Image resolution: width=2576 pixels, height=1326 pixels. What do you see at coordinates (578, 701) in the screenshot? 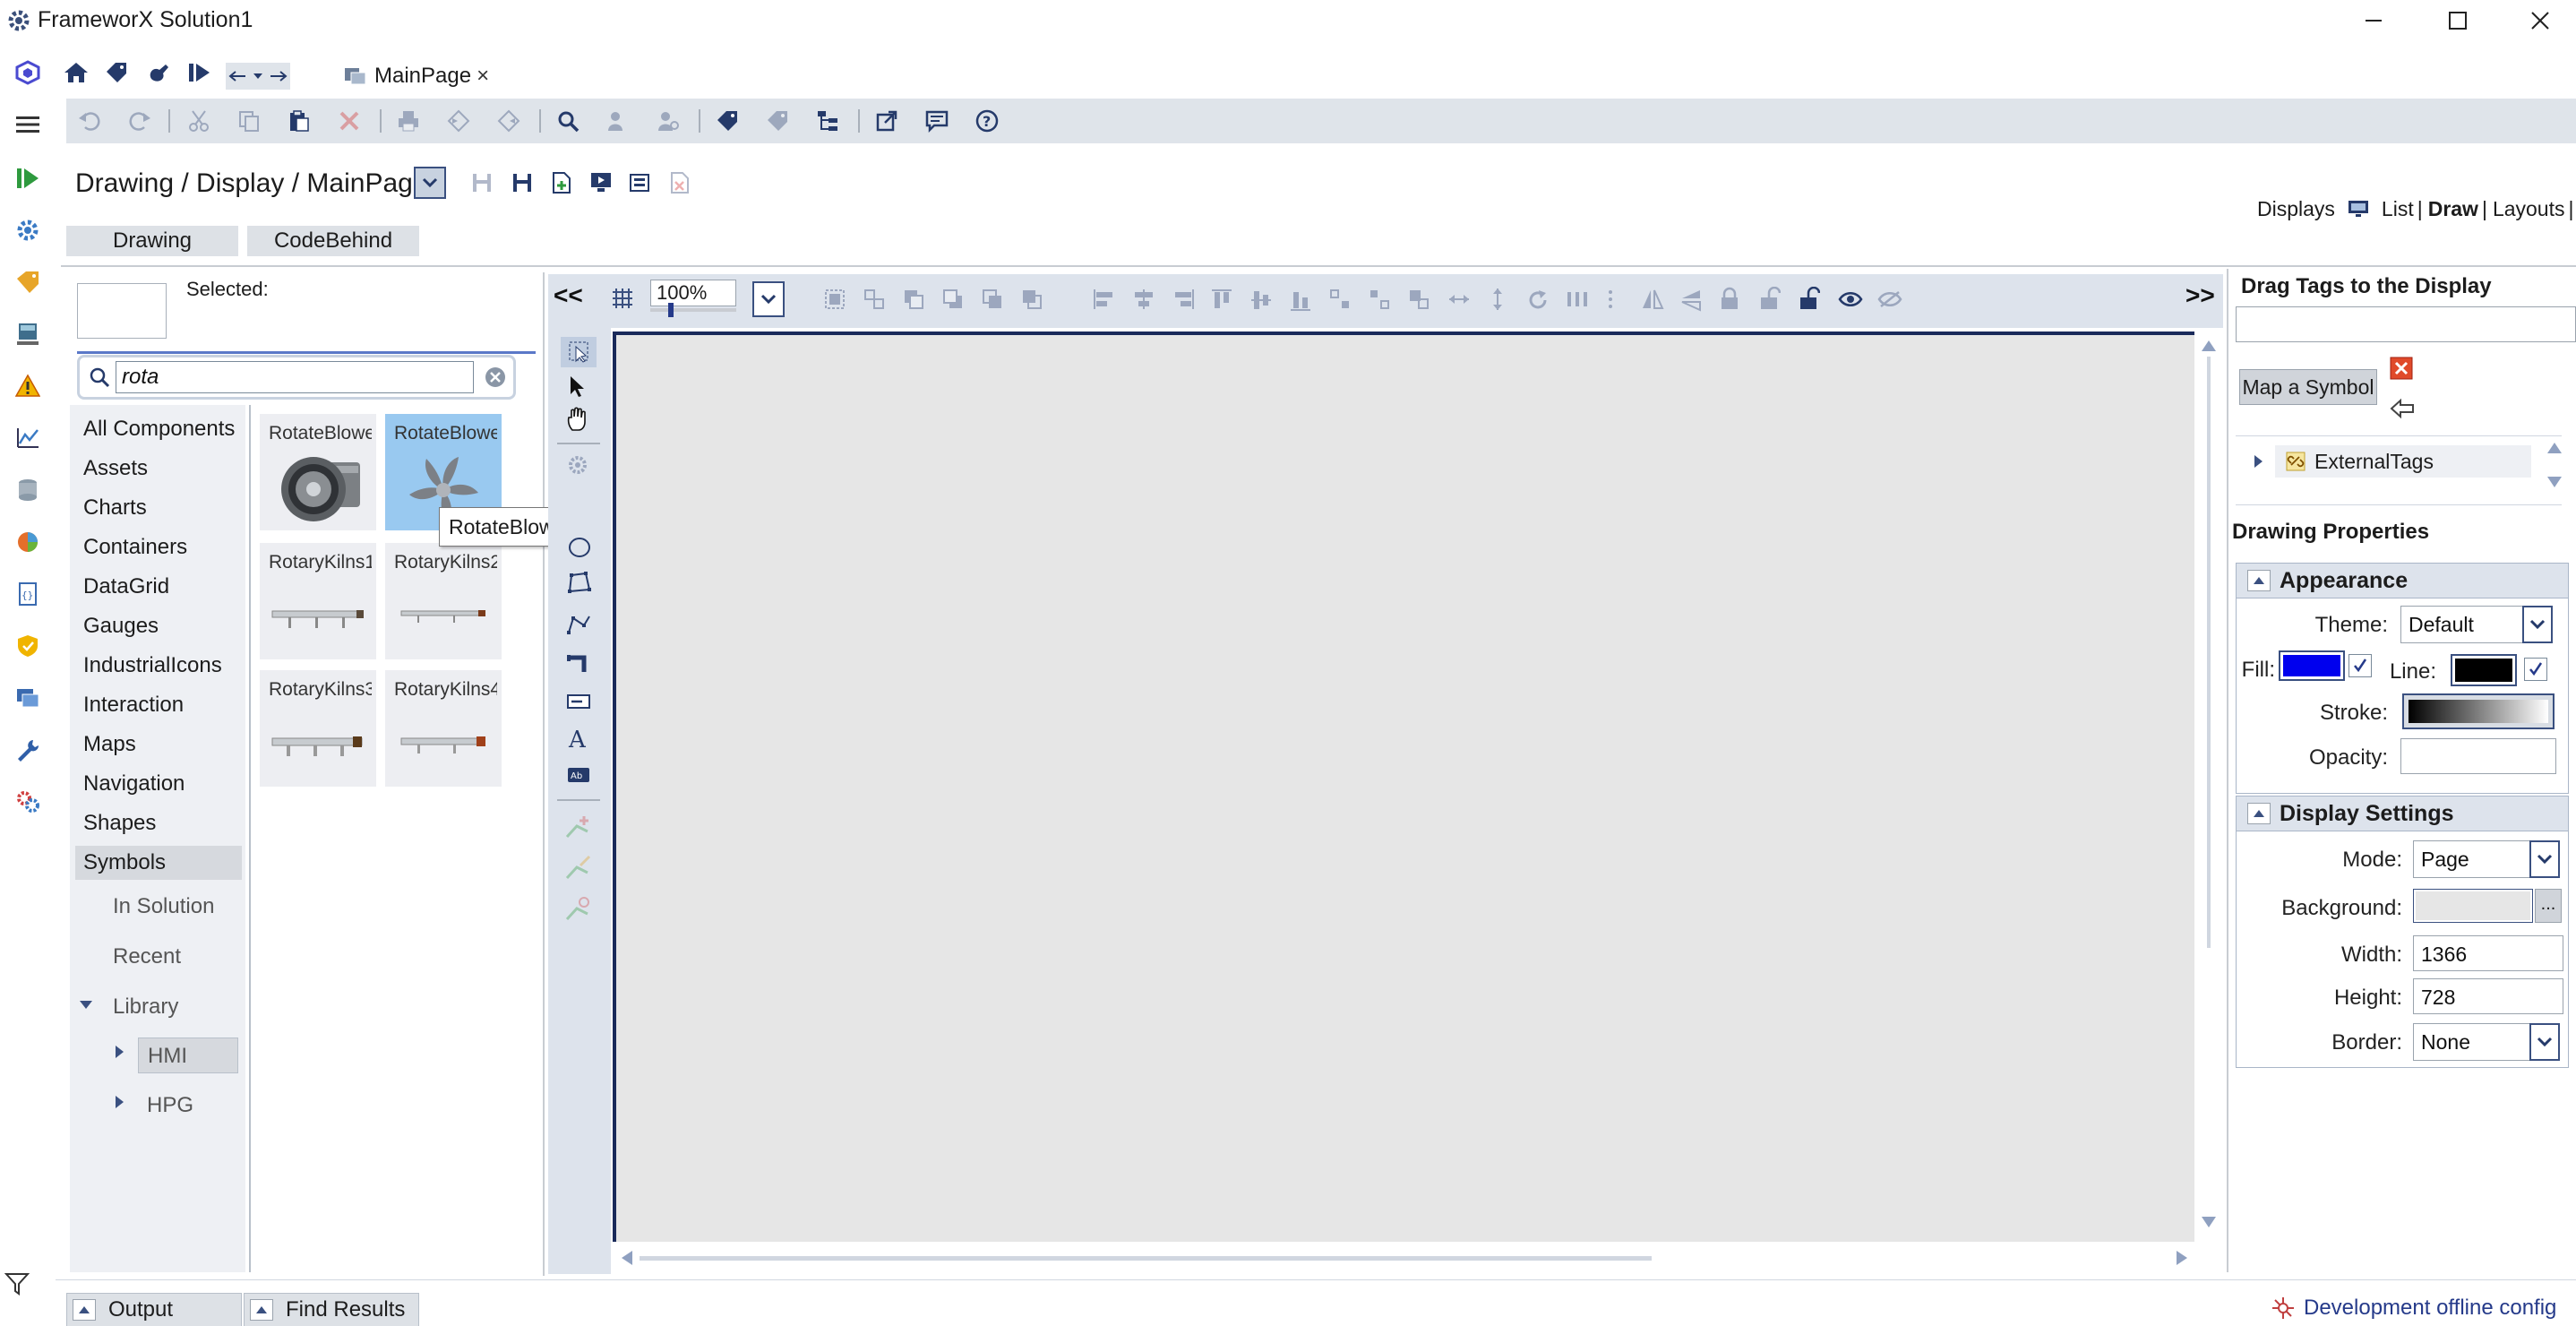
I see `textbox-tool-icon` at bounding box center [578, 701].